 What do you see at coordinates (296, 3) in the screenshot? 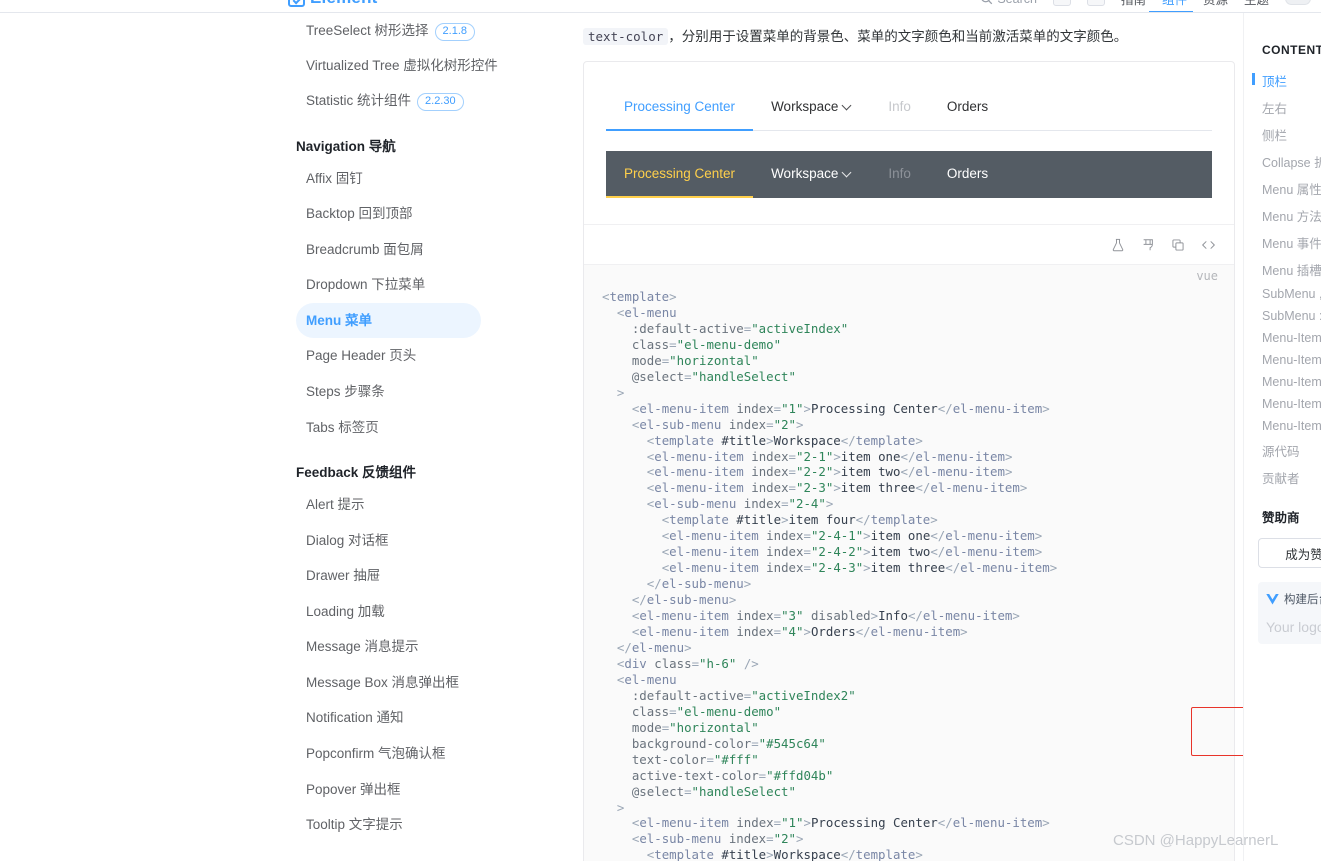
I see `element-logo-icon` at bounding box center [296, 3].